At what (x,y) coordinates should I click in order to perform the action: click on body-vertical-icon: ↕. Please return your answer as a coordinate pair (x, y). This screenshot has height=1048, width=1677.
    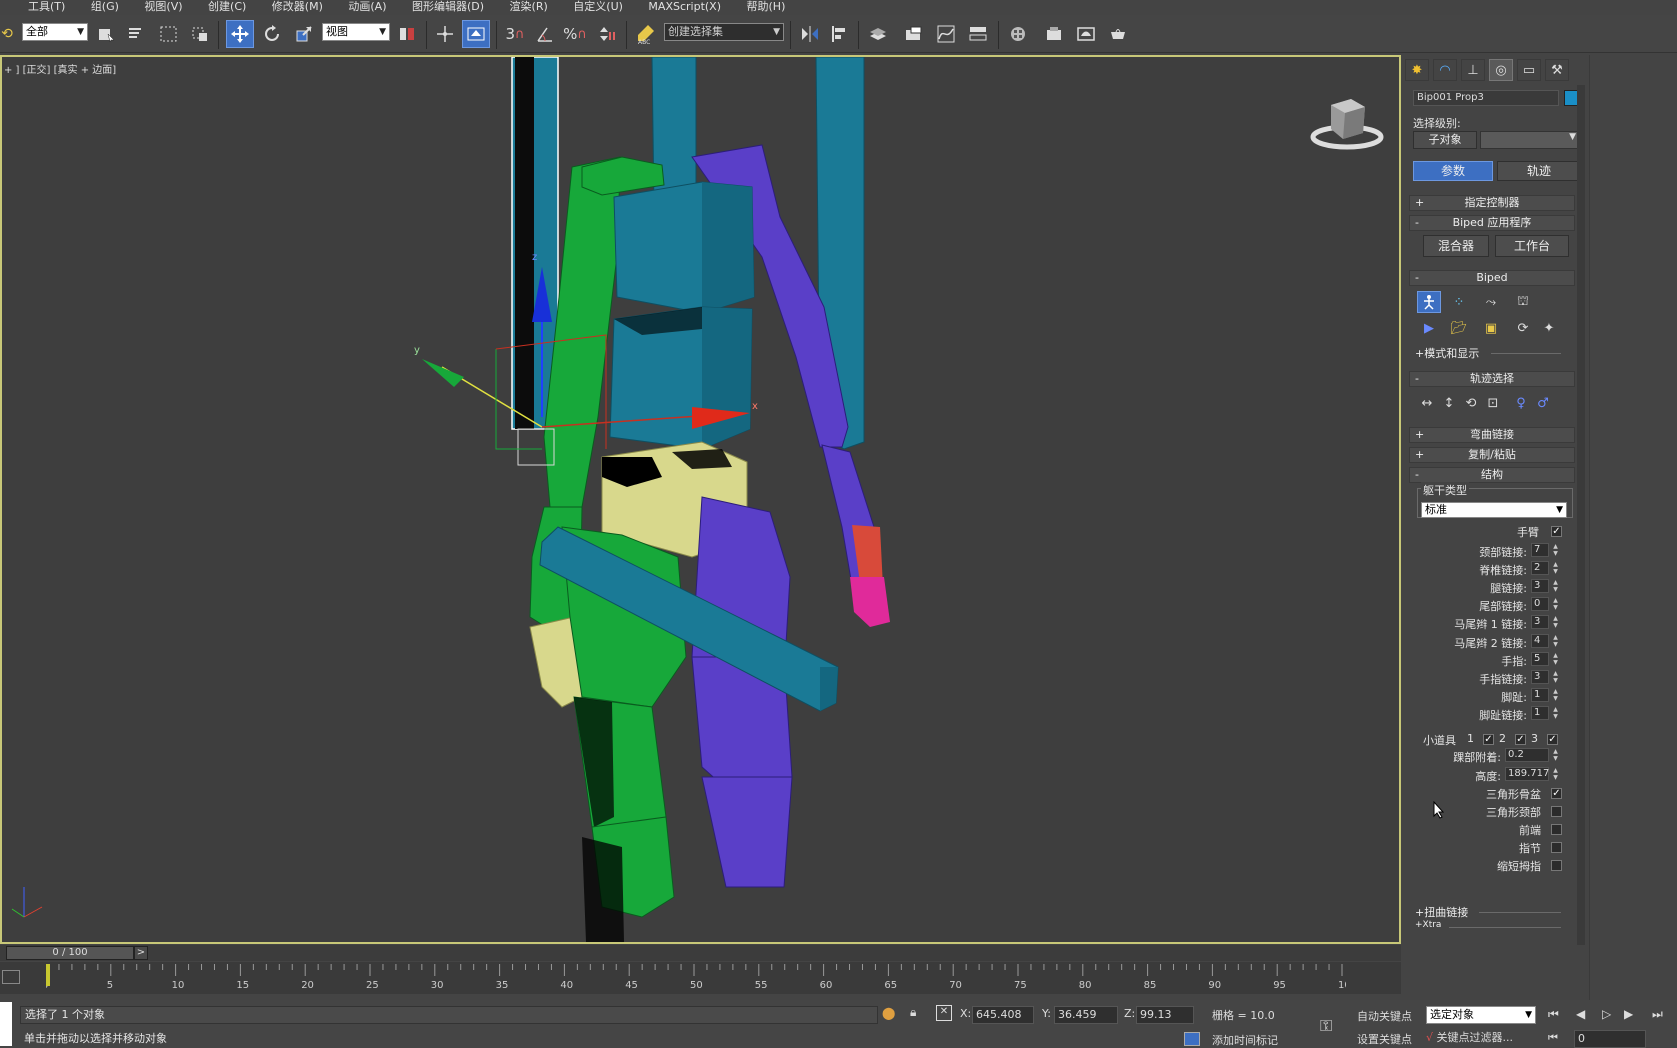
    Looking at the image, I should click on (1449, 403).